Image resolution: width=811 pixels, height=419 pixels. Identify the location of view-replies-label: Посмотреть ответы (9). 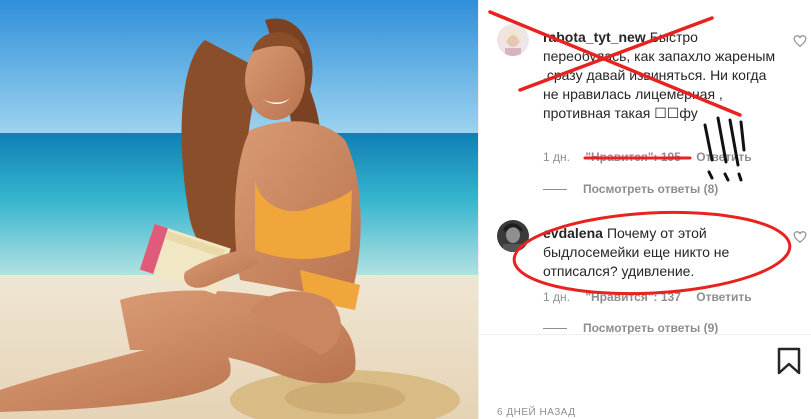
(651, 328).